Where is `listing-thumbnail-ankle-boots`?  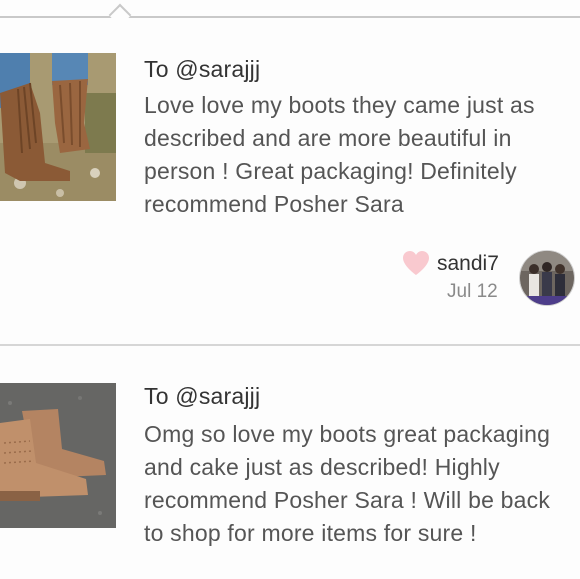 listing-thumbnail-ankle-boots is located at coordinates (58, 455).